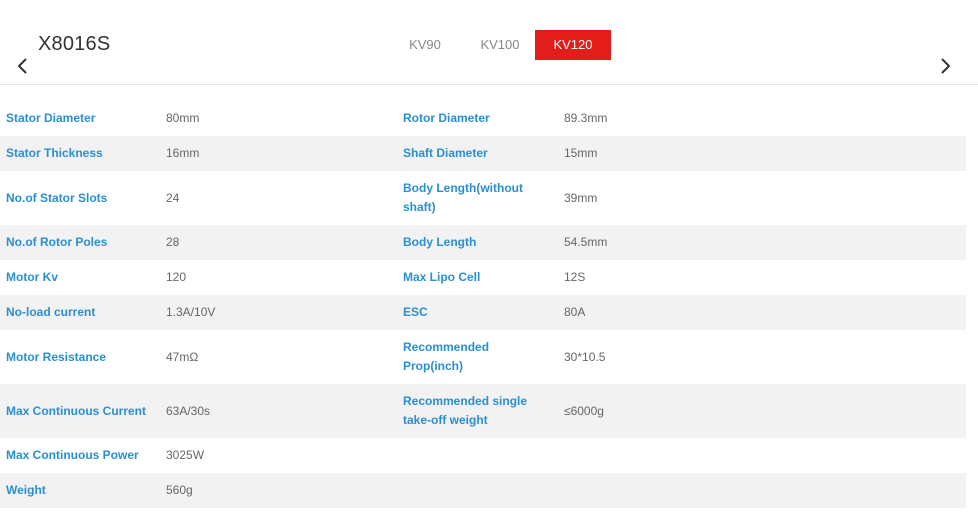  What do you see at coordinates (76, 410) in the screenshot?
I see `spec-label: Max Continuous Current` at bounding box center [76, 410].